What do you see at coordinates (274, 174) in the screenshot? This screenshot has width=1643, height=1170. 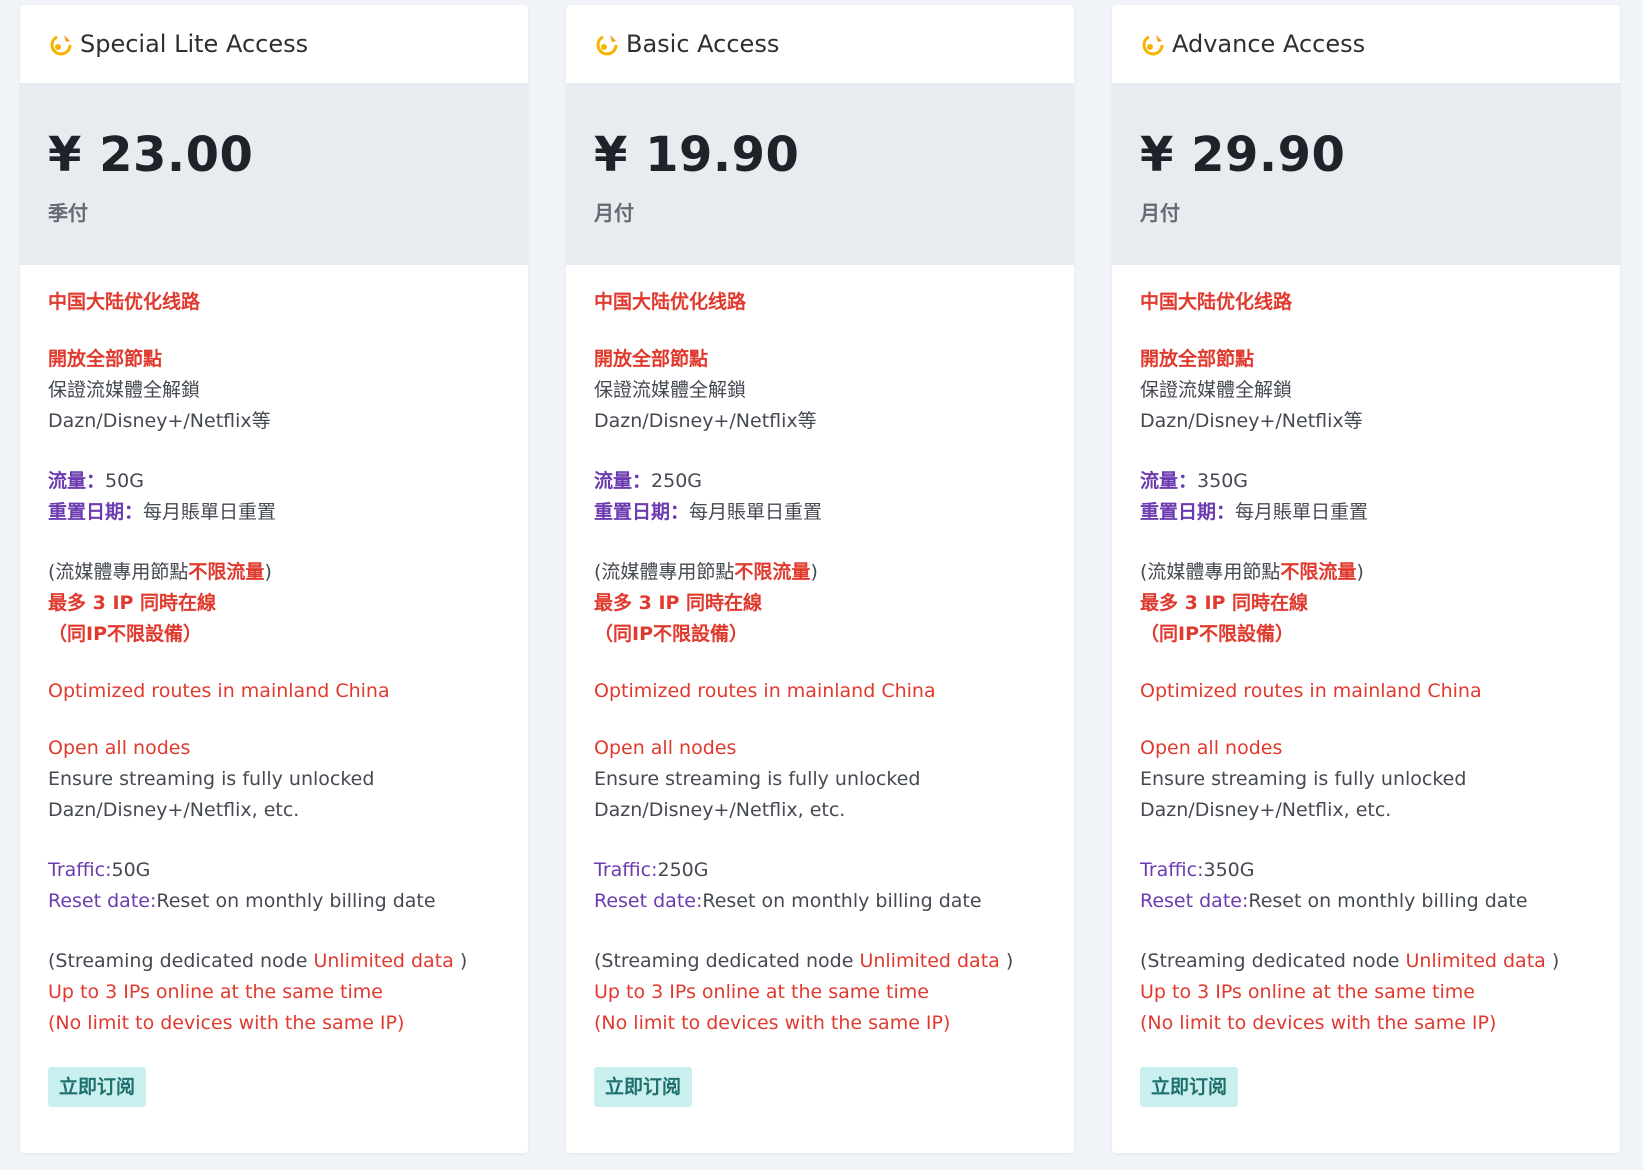 I see `price-panel: ¥ 23.00 季付` at bounding box center [274, 174].